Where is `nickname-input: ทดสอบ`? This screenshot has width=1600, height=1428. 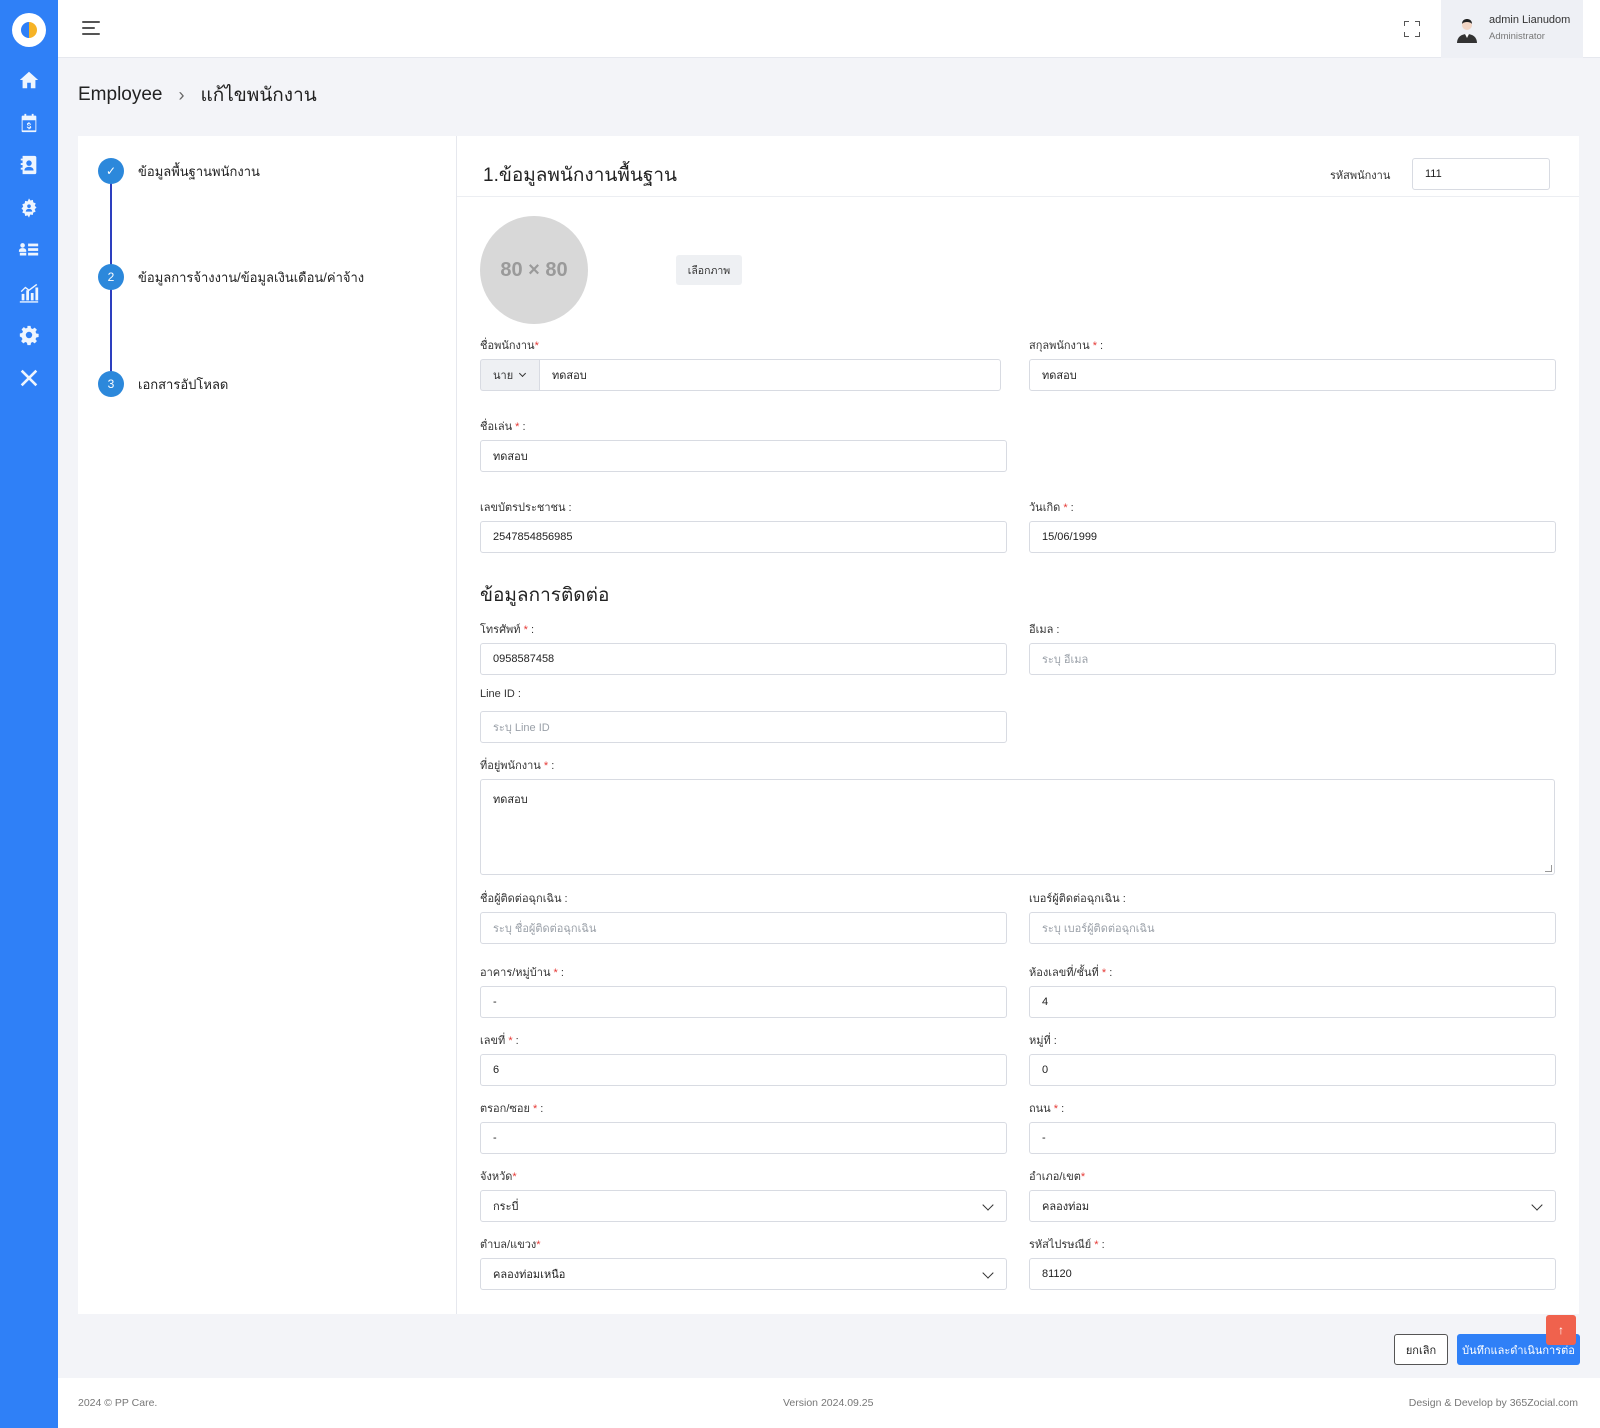
nickname-input: ทดสอบ is located at coordinates (743, 456).